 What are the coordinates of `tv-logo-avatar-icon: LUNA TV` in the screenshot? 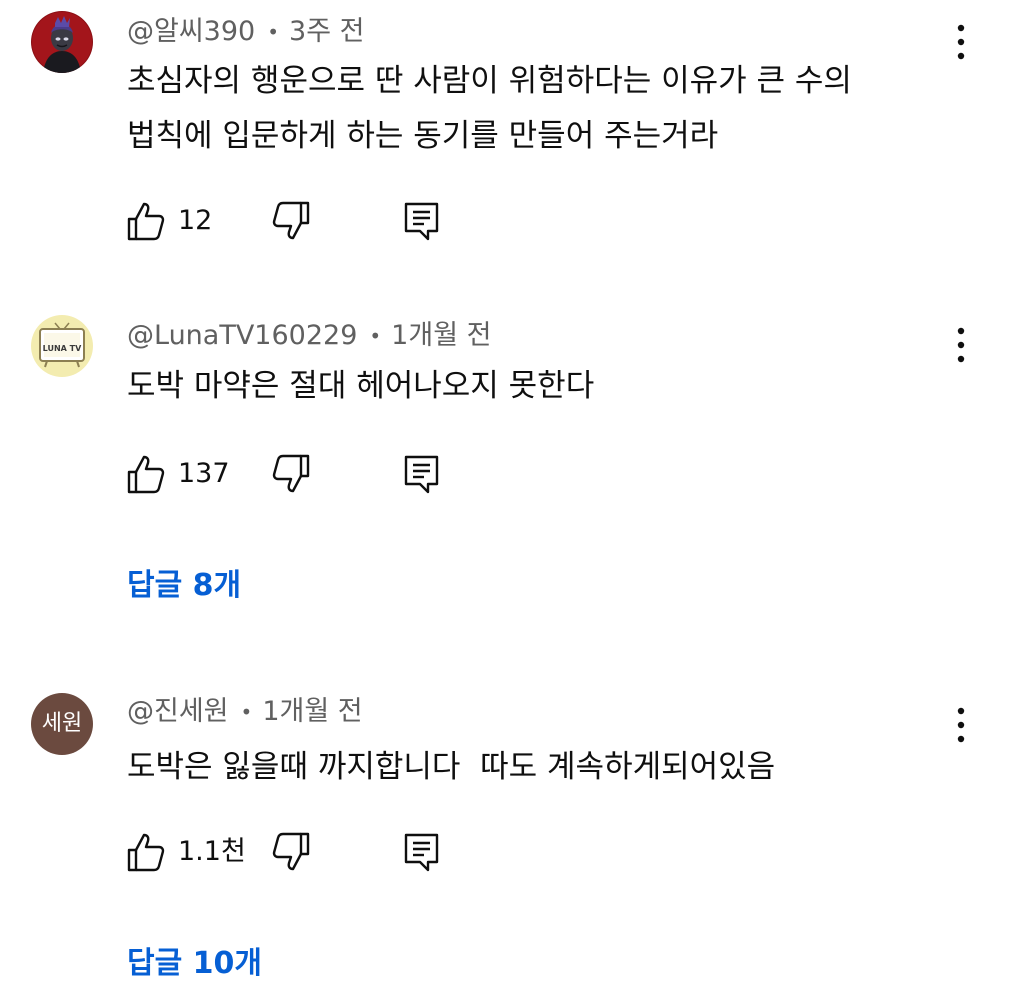 It's located at (62, 346).